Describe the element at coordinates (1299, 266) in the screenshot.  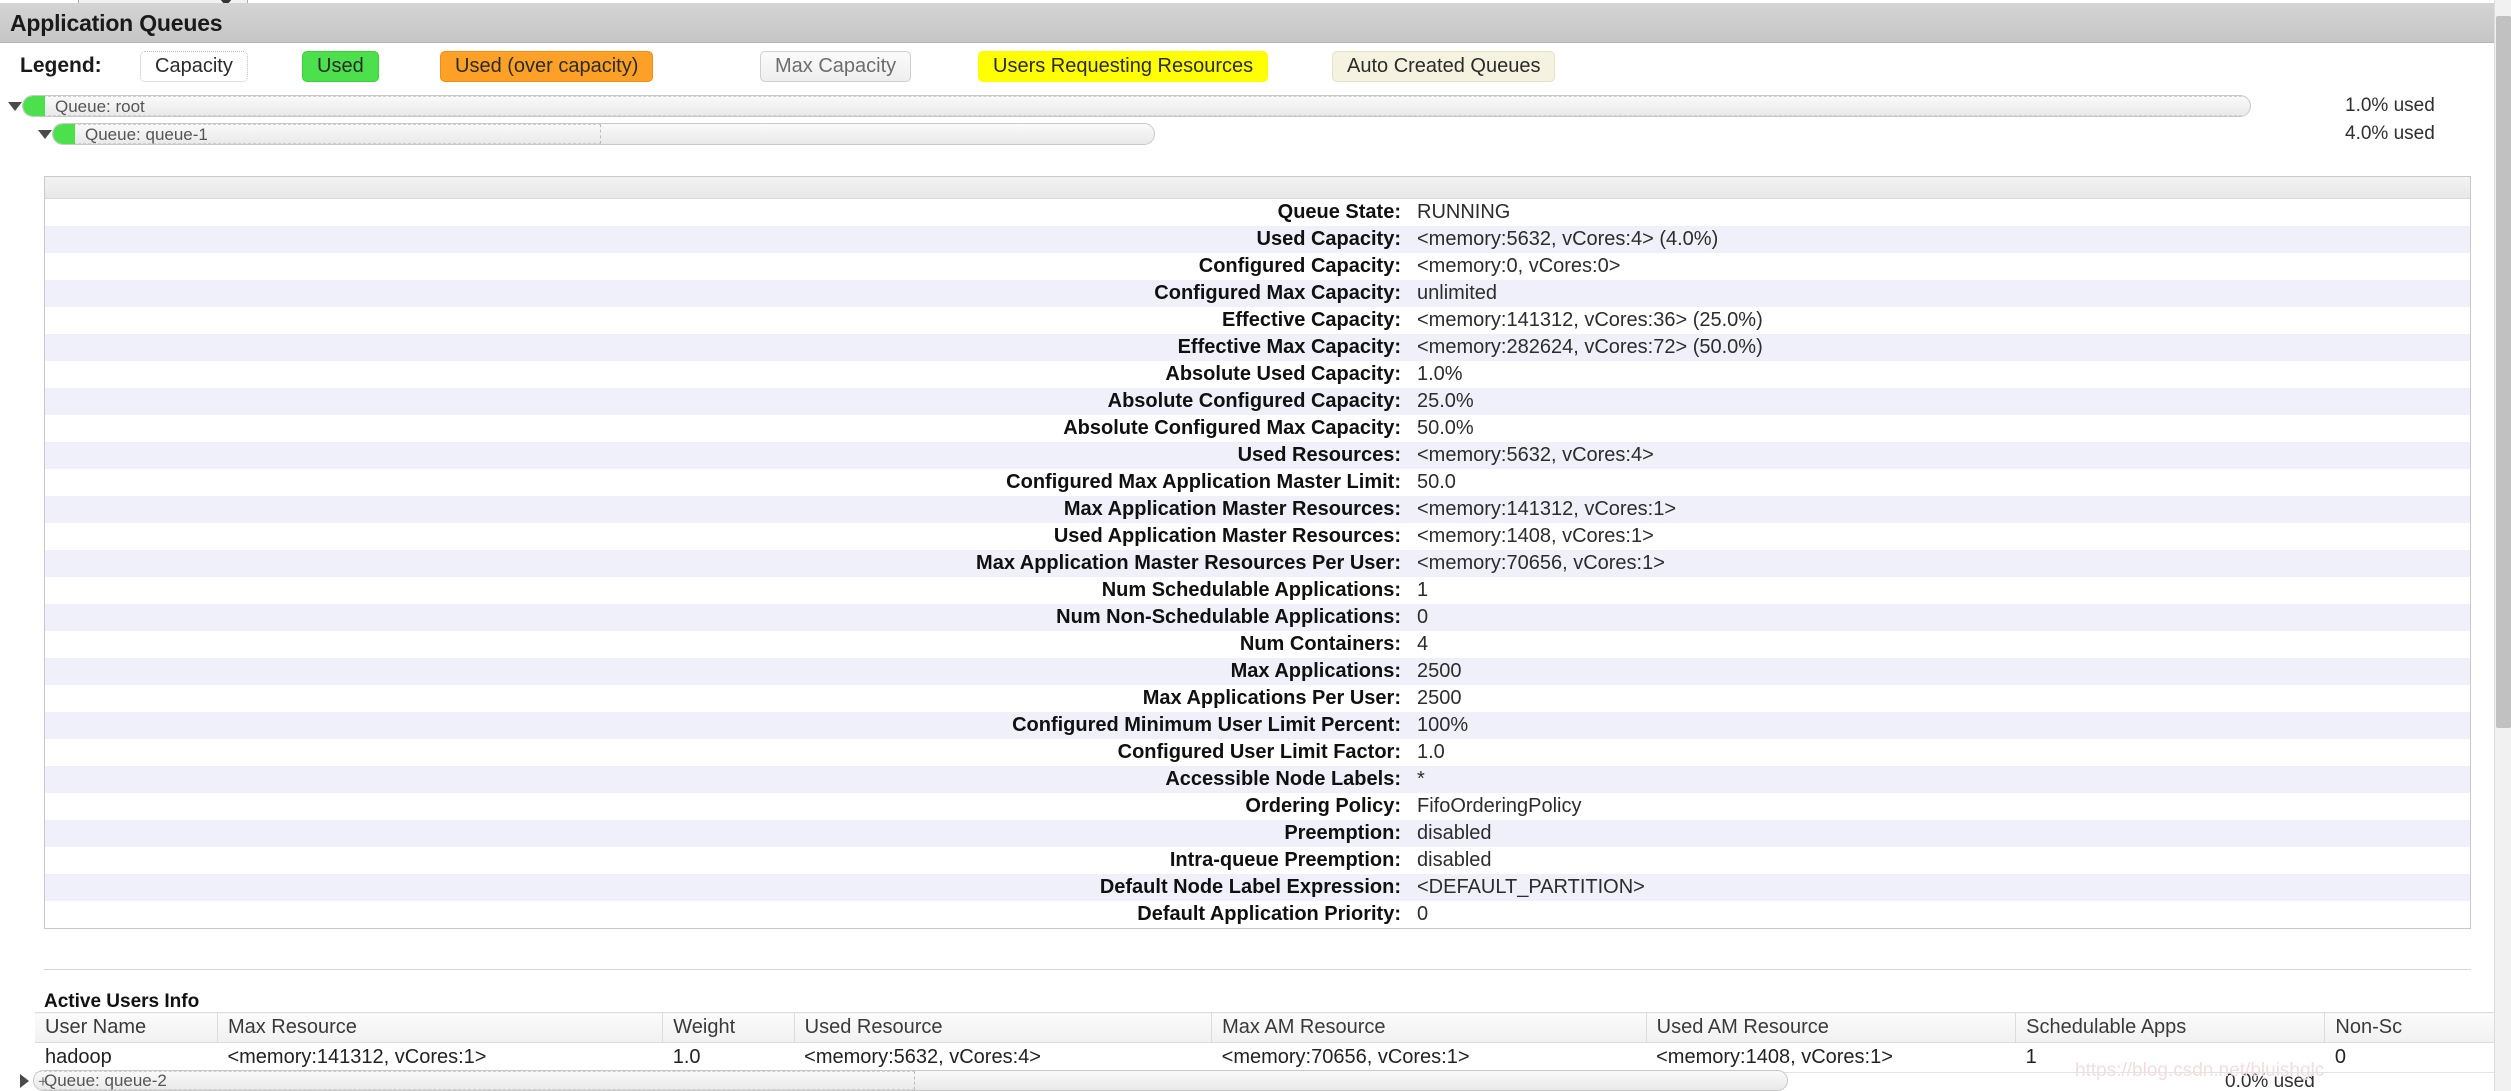
I see `queue-detail-key: Configured Capacity:` at that location.